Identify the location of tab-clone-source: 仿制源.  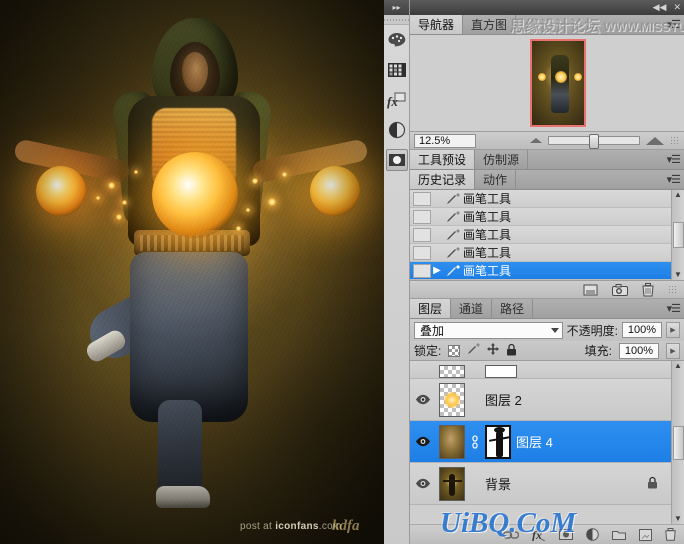
(502, 159).